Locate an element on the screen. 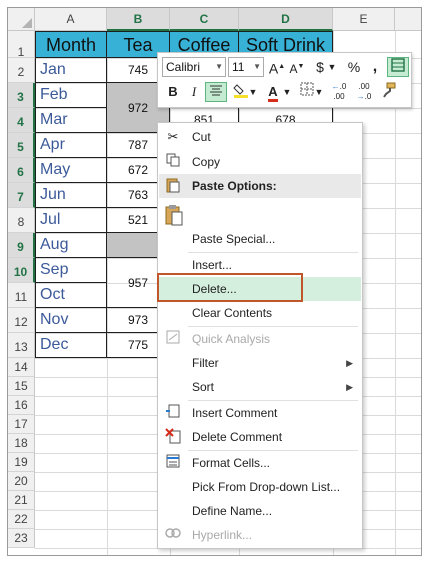 The height and width of the screenshot is (563, 428). font-color-button: A is located at coordinates (273, 92).